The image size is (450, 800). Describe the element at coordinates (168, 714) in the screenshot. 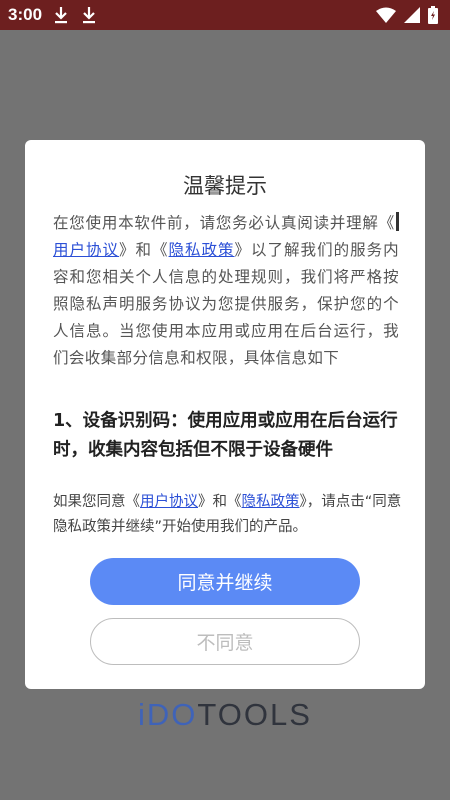

I see `brand-logo-accent: iDO` at that location.